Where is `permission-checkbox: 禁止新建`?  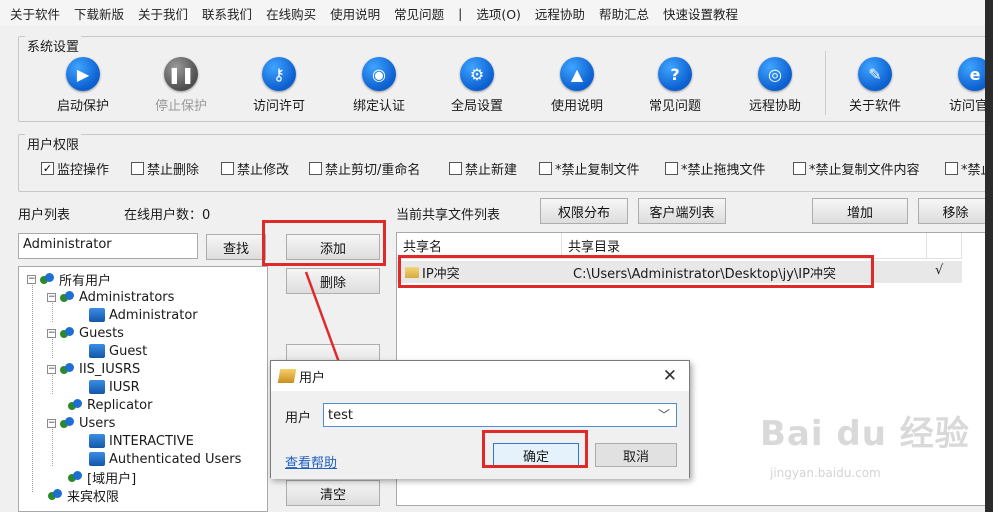 permission-checkbox: 禁止新建 is located at coordinates (483, 168).